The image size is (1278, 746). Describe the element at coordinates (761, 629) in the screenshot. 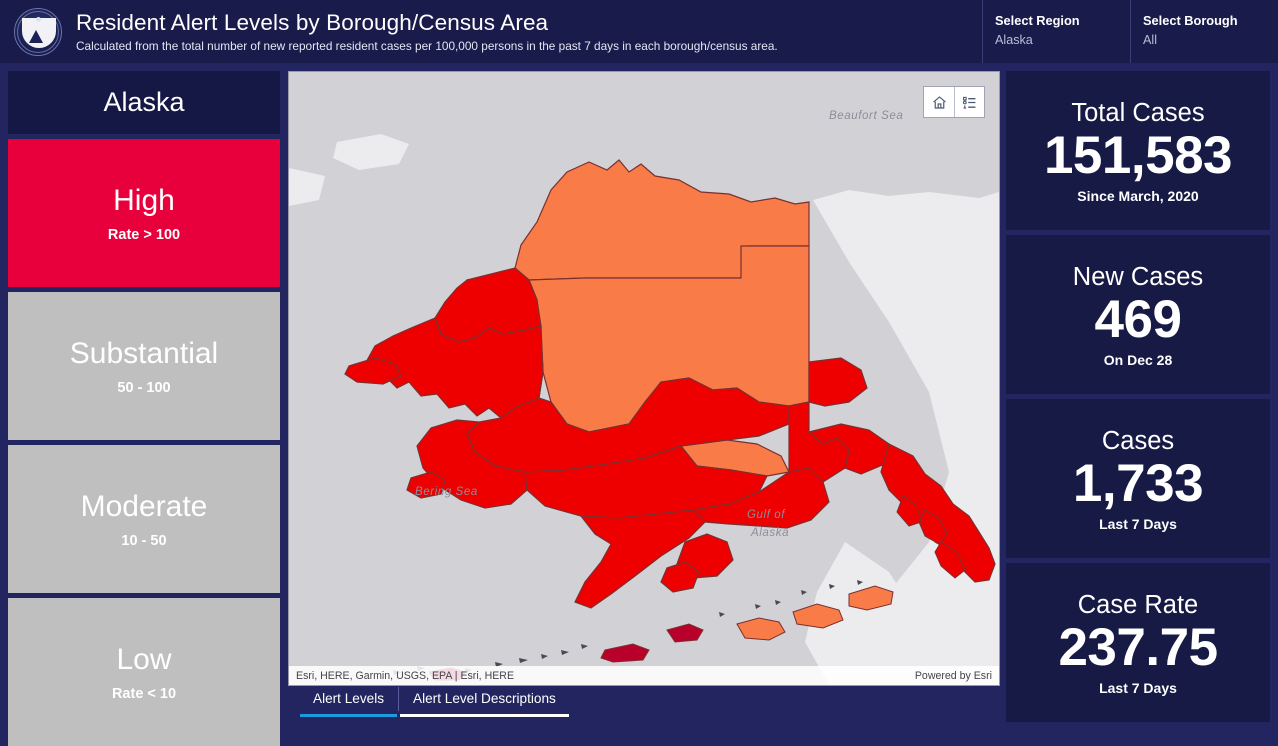

I see `map-region-substantial-aleut1` at that location.